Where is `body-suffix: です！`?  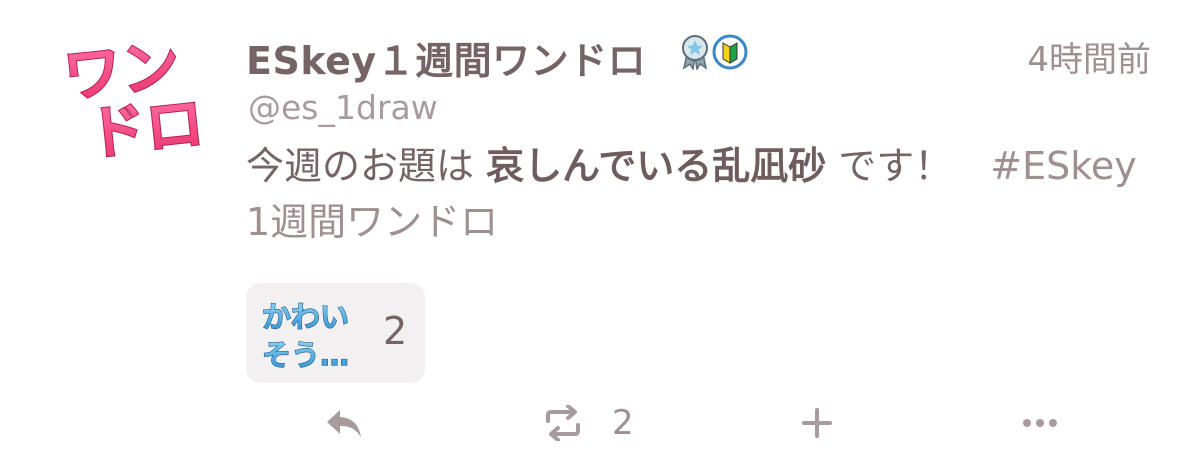
body-suffix: です！ is located at coordinates (908, 166).